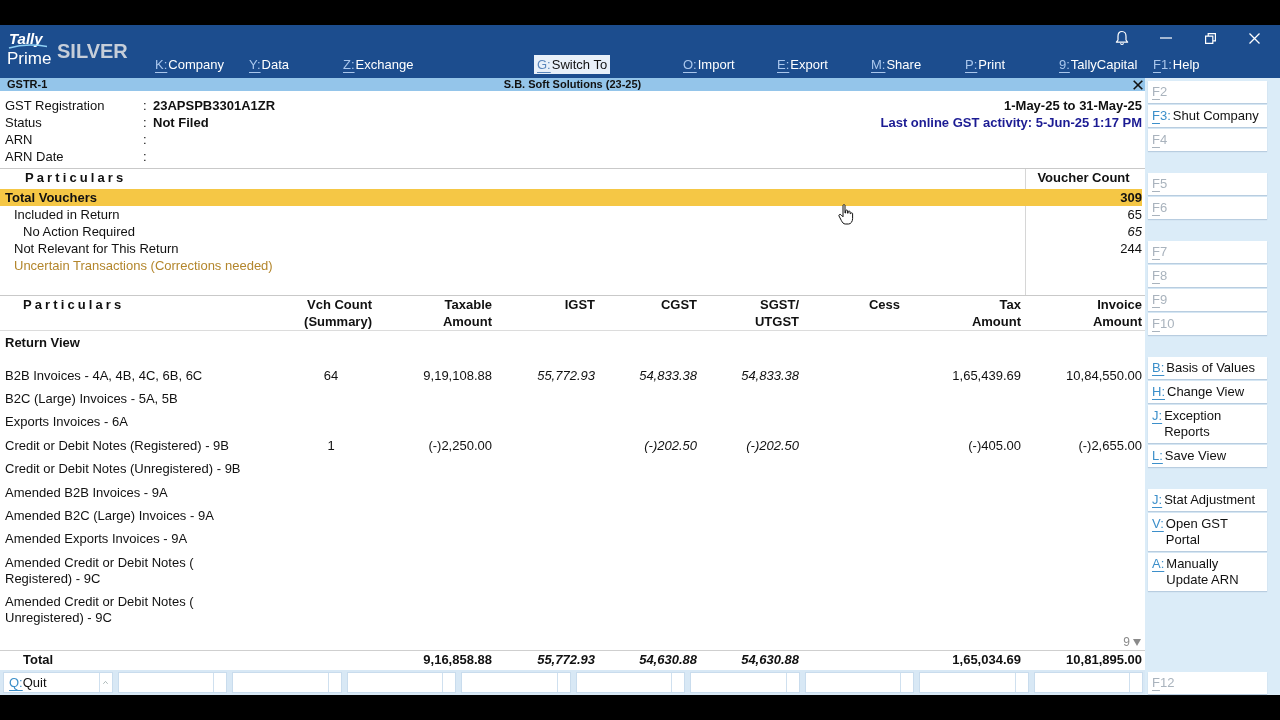 This screenshot has height=720, width=1280. Describe the element at coordinates (1117, 313) in the screenshot. I see `column-header: Invoice Amount` at that location.